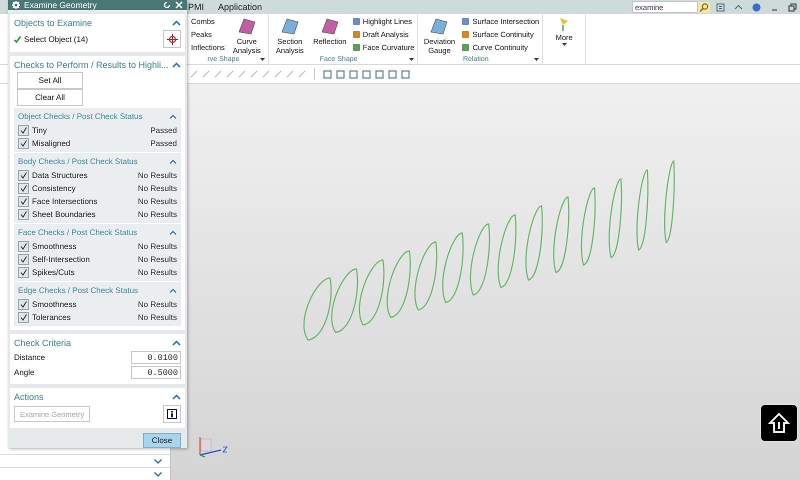  Describe the element at coordinates (52, 317) in the screenshot. I see `check-label: Tolerances` at that location.